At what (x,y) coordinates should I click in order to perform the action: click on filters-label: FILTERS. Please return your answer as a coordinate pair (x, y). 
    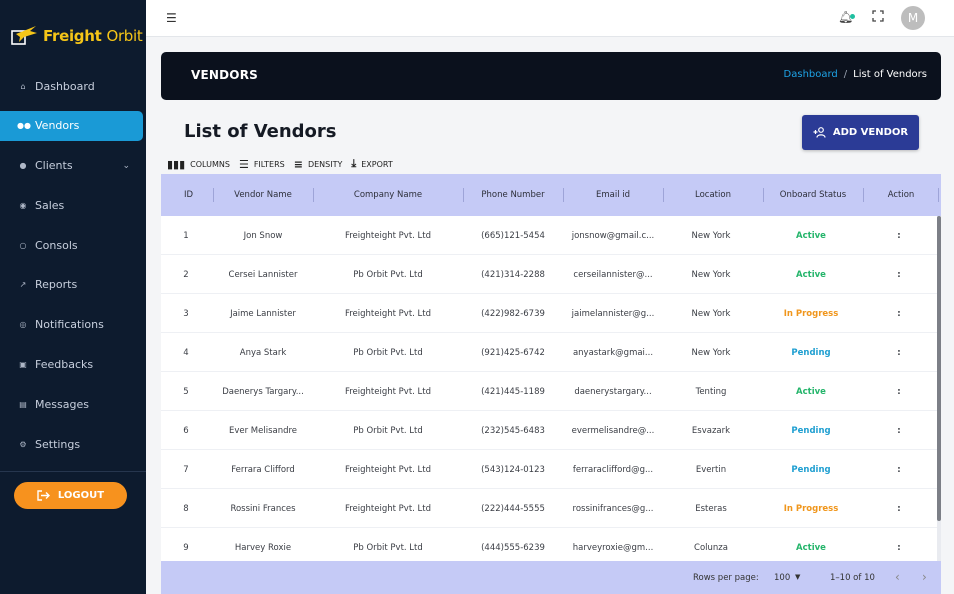
    Looking at the image, I should click on (269, 164).